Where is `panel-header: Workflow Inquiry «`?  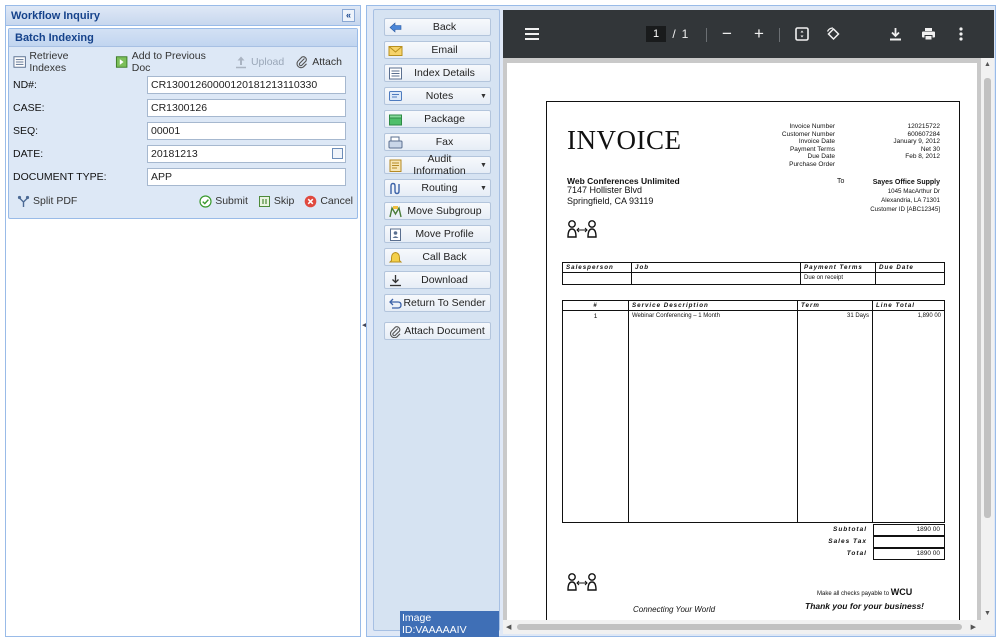 panel-header: Workflow Inquiry « is located at coordinates (183, 16).